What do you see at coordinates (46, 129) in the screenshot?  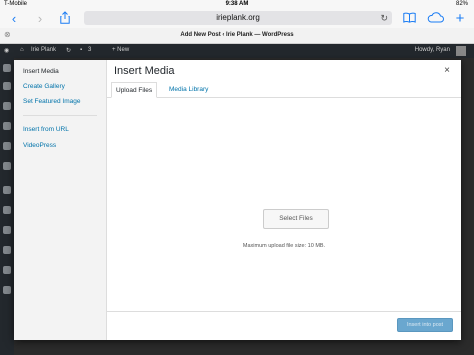 I see `menu-insert-from-url: Insert from URL` at bounding box center [46, 129].